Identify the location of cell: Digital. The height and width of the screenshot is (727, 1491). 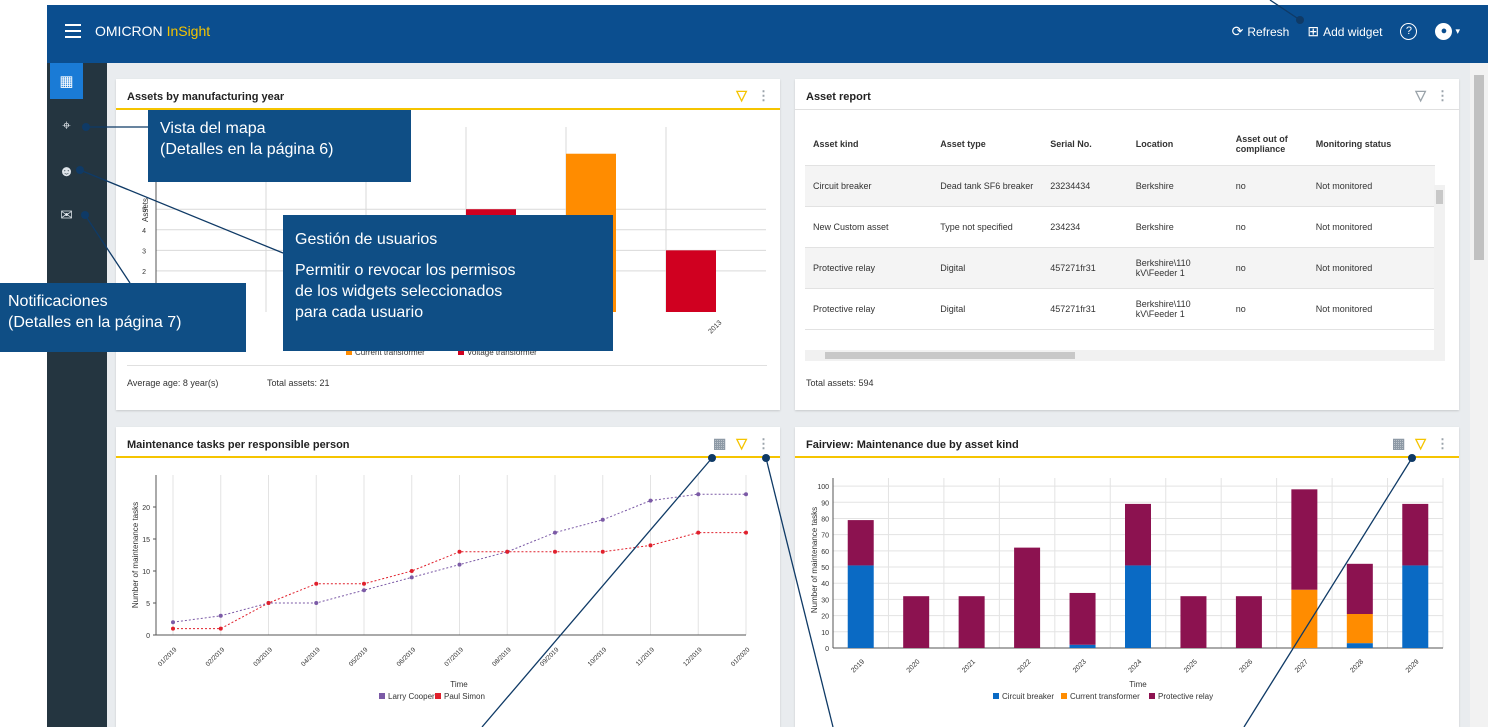
(987, 268).